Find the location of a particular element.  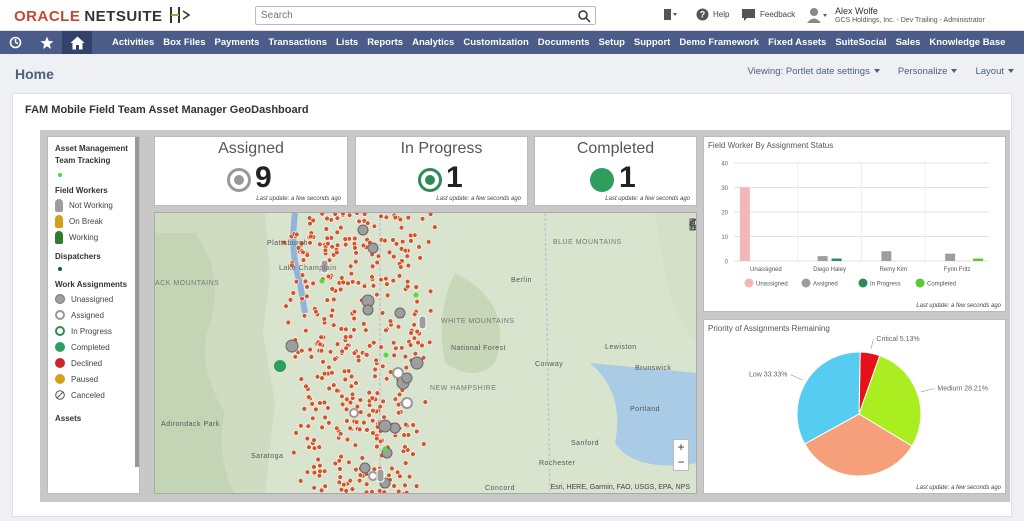

legend-item: Unassigned is located at coordinates (97, 299).